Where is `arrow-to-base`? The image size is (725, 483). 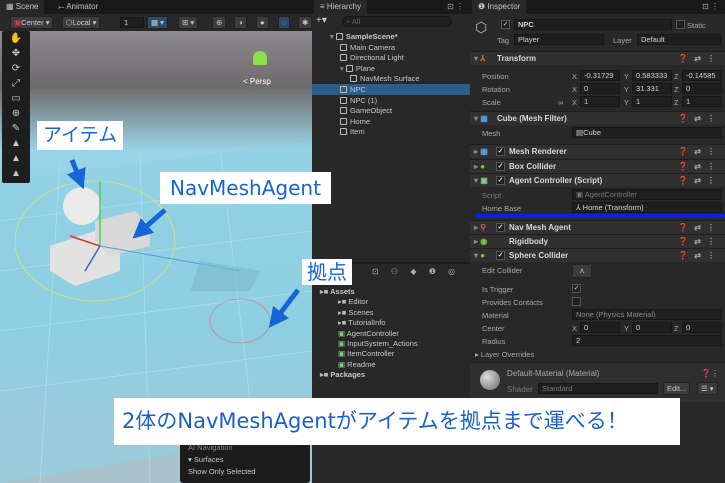
arrow-to-base is located at coordinates (284, 308).